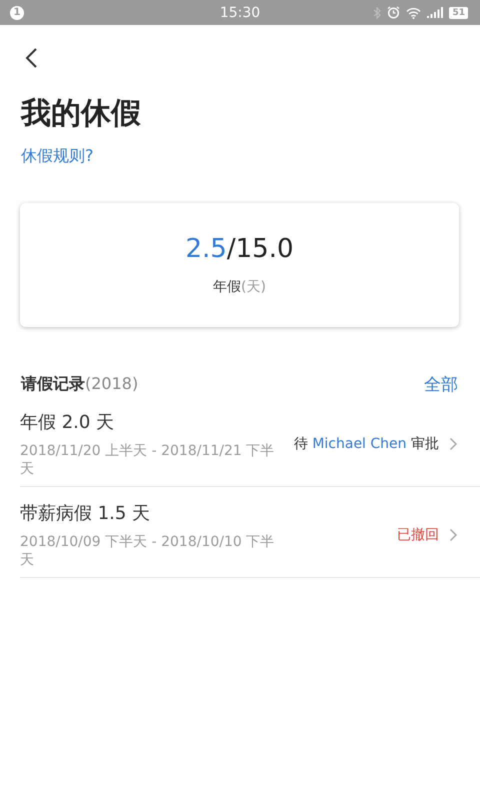  Describe the element at coordinates (377, 12) in the screenshot. I see `bluetooth-icon` at that location.